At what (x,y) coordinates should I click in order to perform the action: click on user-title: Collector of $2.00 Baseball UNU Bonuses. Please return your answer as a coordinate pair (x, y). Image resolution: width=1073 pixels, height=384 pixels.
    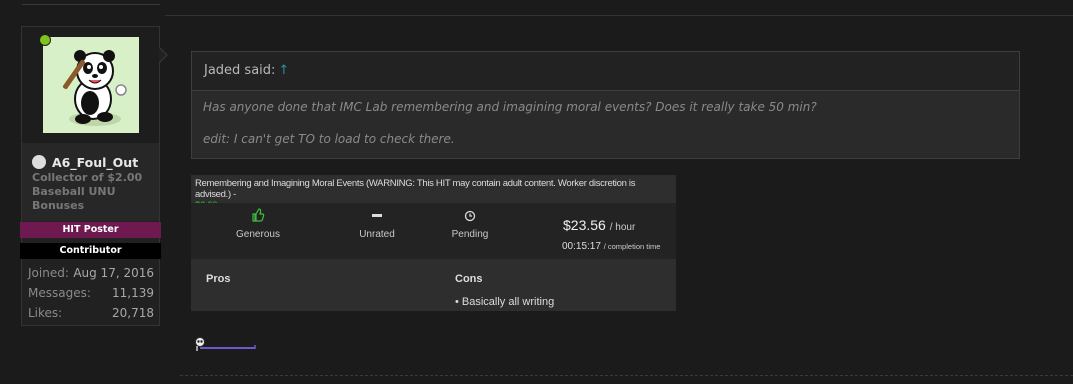
    Looking at the image, I should click on (87, 191).